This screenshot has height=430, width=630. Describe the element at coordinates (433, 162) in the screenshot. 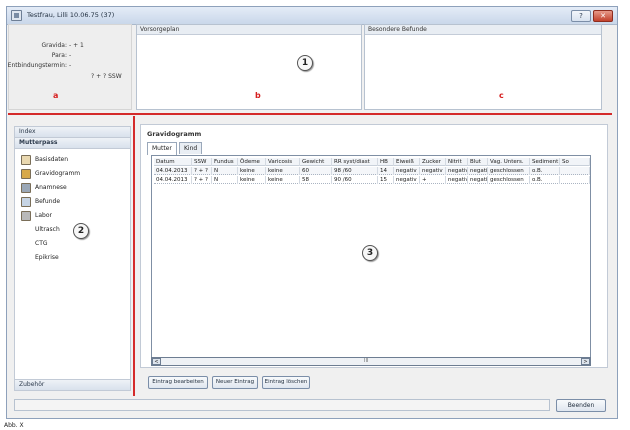

I see `column-header: Zucker` at that location.